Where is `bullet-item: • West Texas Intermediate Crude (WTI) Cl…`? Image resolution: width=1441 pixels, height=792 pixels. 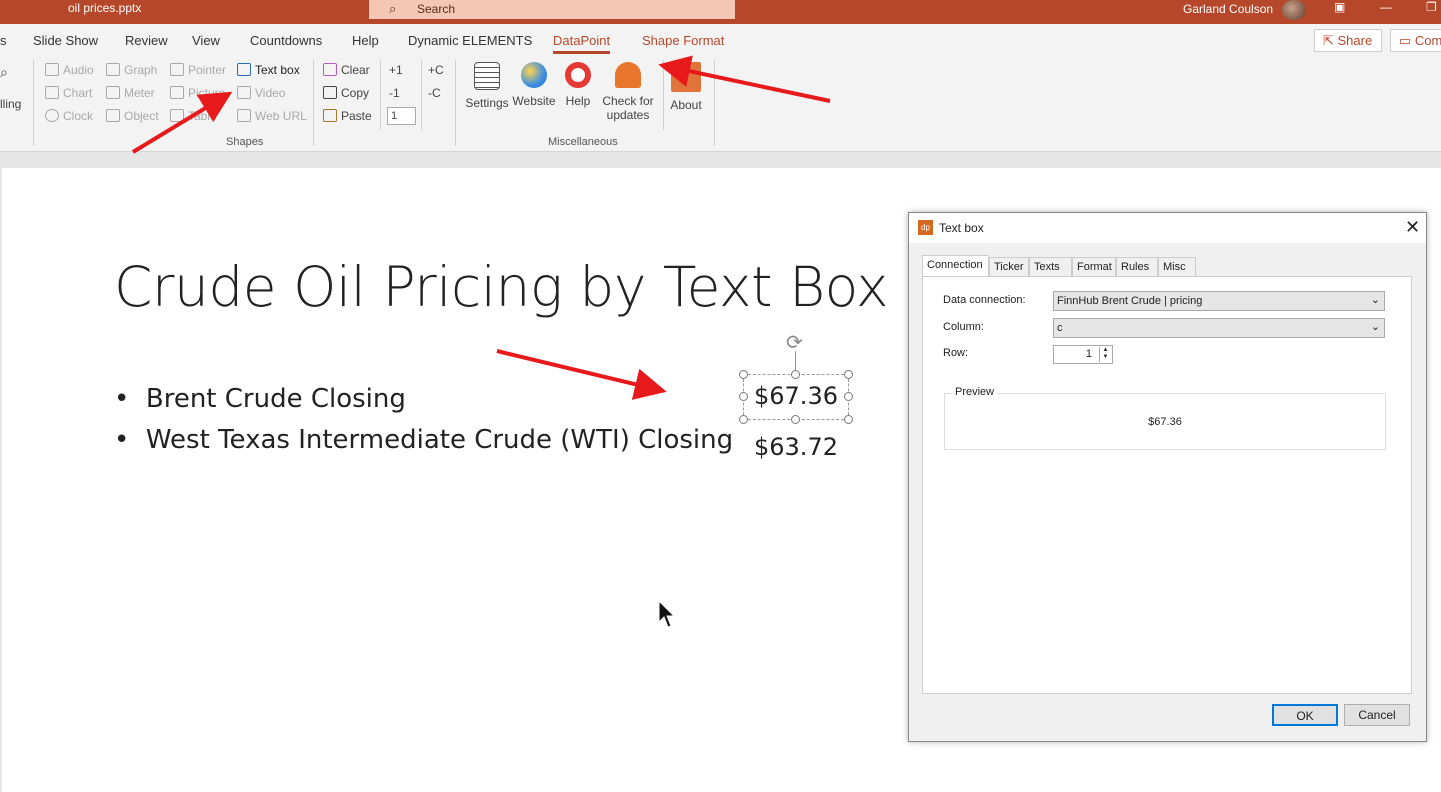
bullet-item: • West Texas Intermediate Crude (WTI) Cl… is located at coordinates (423, 440).